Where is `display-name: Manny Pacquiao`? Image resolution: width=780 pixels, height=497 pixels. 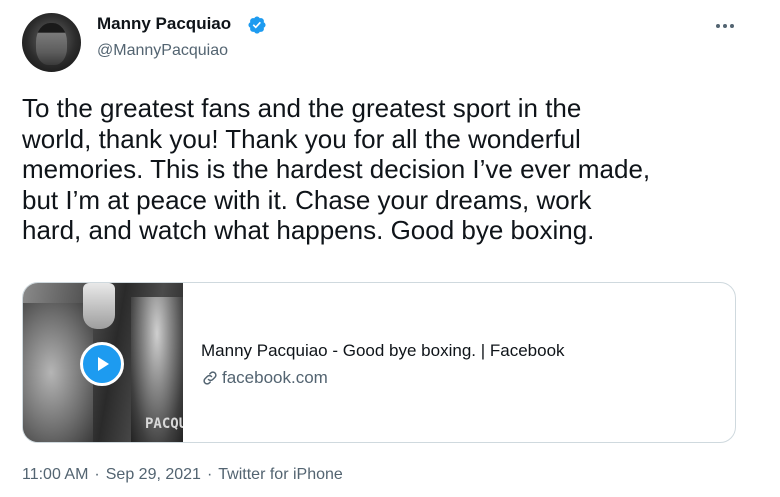
display-name: Manny Pacquiao is located at coordinates (164, 24).